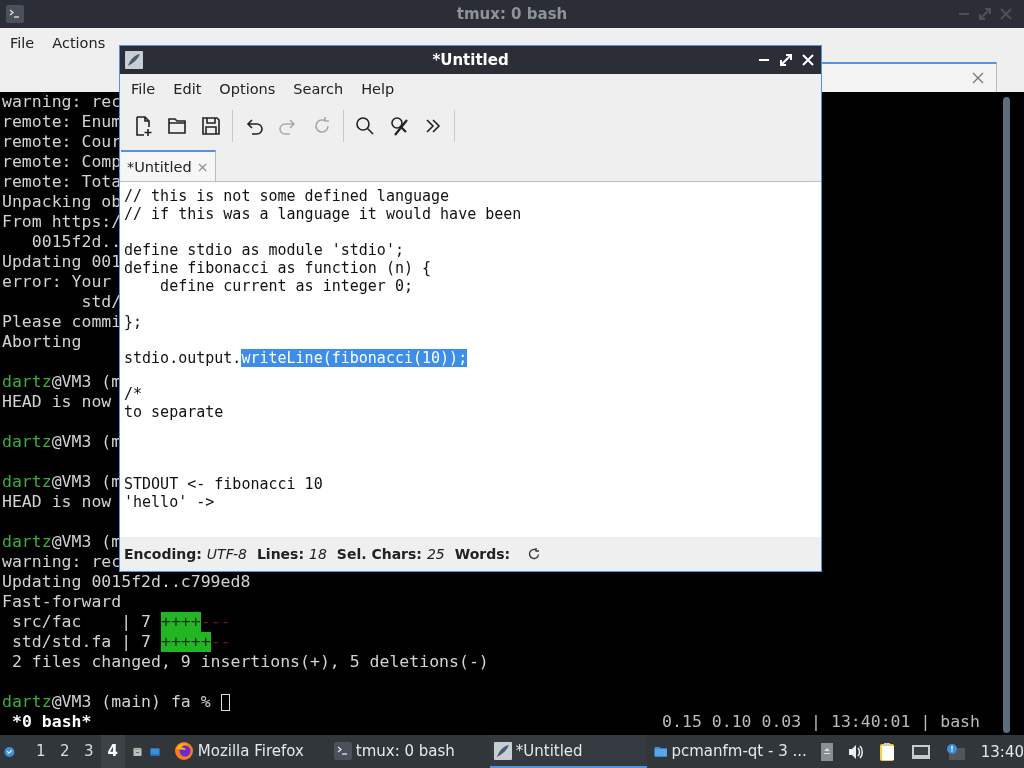  What do you see at coordinates (470, 60) in the screenshot?
I see `window-title: *Untitled` at bounding box center [470, 60].